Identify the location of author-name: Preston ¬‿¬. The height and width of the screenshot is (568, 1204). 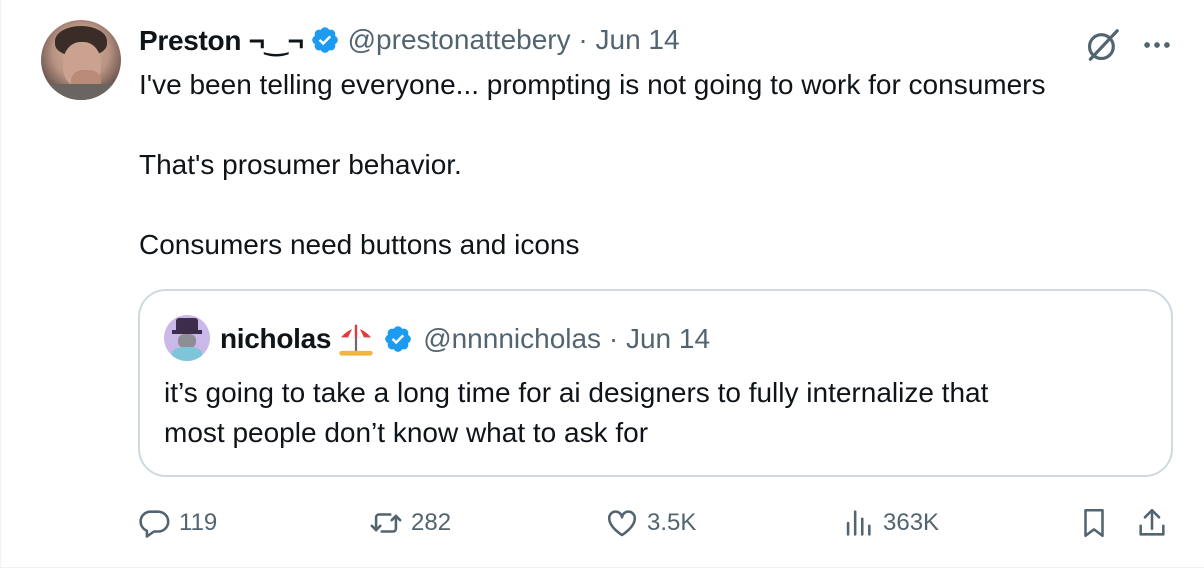
(221, 40).